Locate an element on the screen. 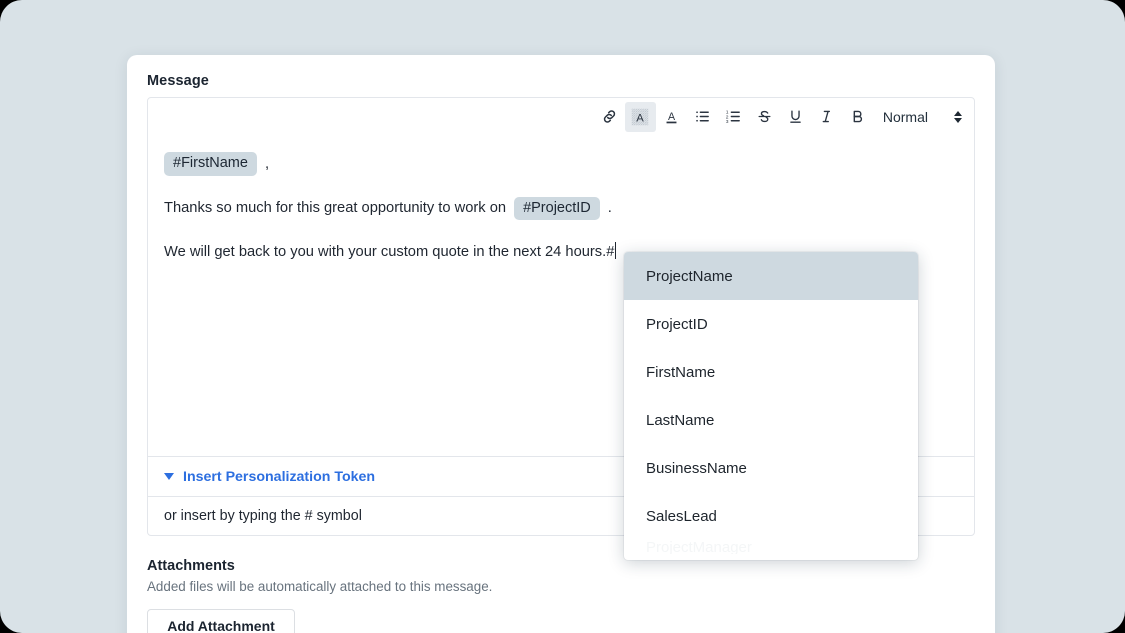 The image size is (1125, 633). italic-icon is located at coordinates (826, 117).